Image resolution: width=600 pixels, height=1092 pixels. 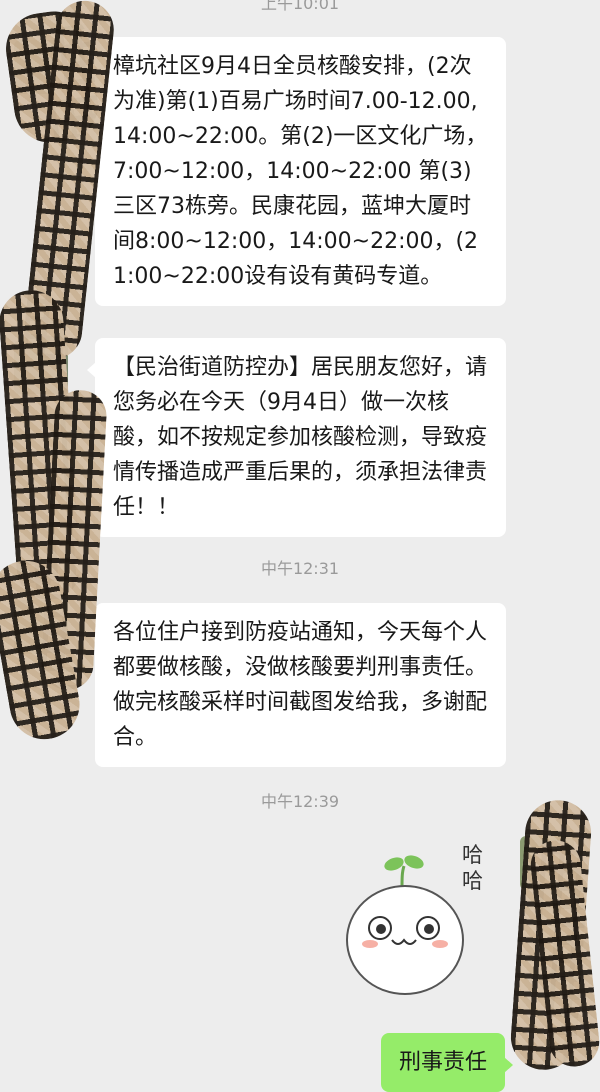 I want to click on timestamp: 中午12:39, so click(x=300, y=801).